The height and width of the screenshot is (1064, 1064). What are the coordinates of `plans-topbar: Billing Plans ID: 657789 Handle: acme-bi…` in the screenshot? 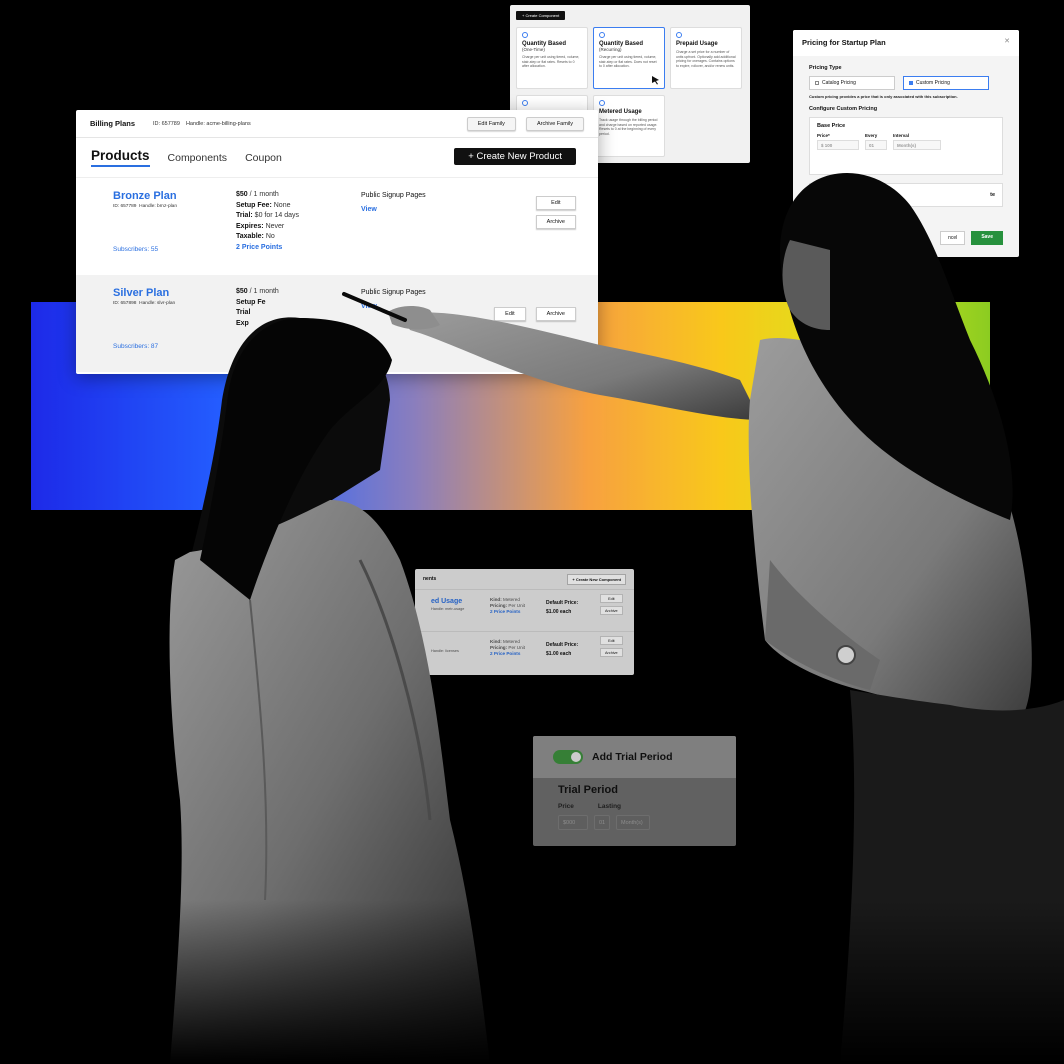 It's located at (337, 124).